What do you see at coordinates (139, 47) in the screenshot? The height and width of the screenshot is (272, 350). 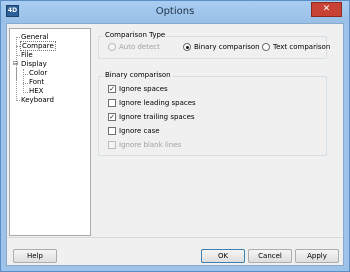 I see `auto-detect-label: Auto detect` at bounding box center [139, 47].